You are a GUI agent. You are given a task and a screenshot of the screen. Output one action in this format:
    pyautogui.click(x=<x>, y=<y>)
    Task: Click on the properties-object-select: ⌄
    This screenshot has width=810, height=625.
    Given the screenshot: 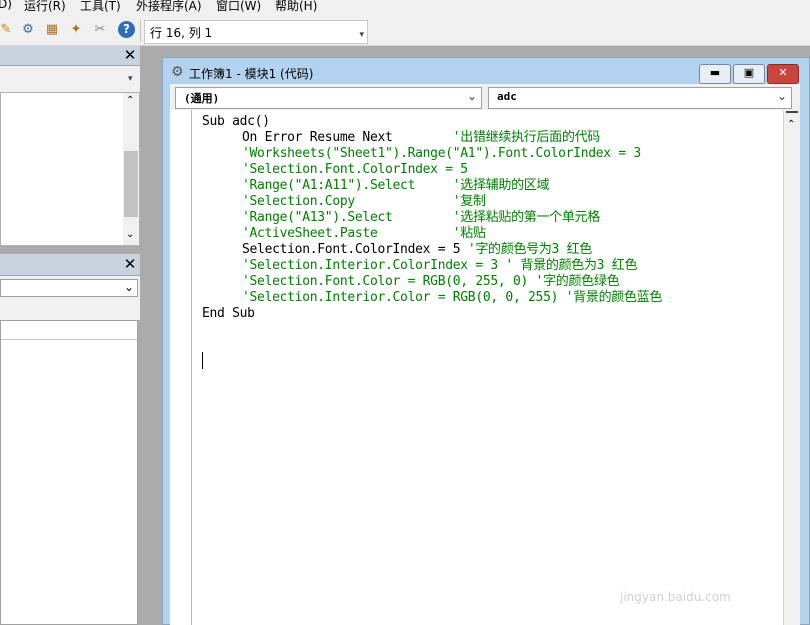 What is the action you would take?
    pyautogui.click(x=69, y=288)
    